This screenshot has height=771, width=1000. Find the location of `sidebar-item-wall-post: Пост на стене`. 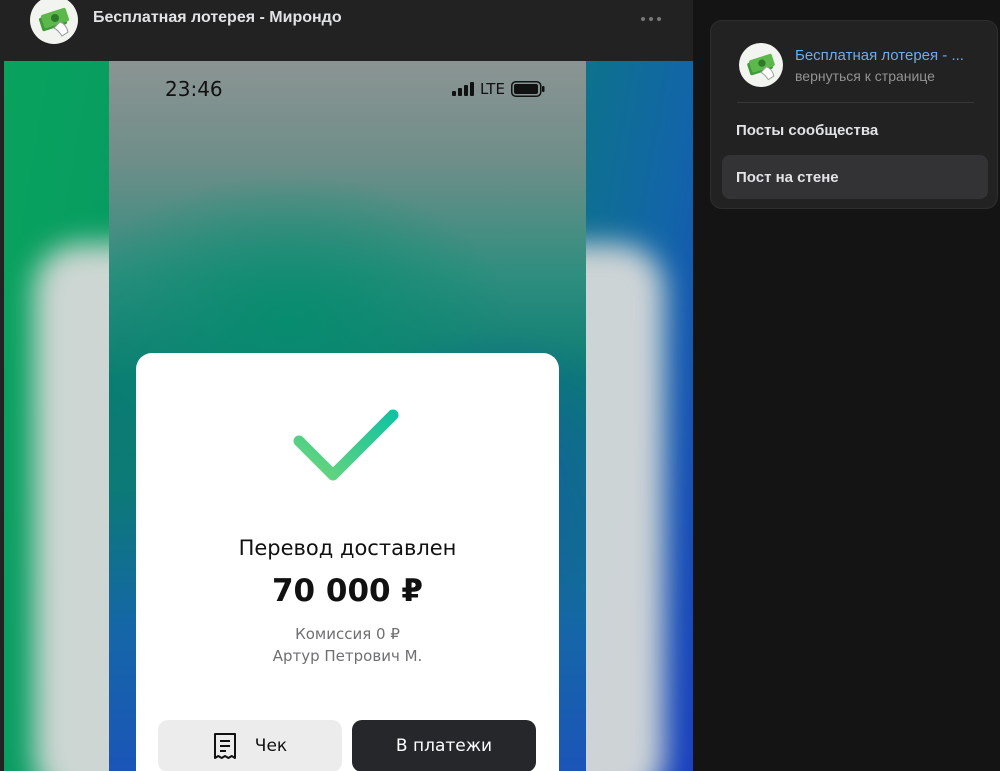

sidebar-item-wall-post: Пост на стене is located at coordinates (855, 177).